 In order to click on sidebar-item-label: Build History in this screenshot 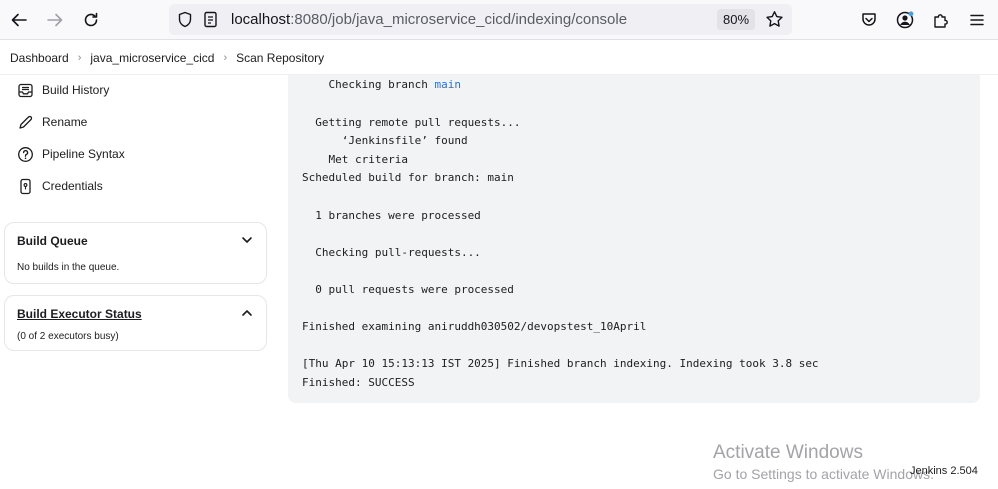, I will do `click(76, 90)`.